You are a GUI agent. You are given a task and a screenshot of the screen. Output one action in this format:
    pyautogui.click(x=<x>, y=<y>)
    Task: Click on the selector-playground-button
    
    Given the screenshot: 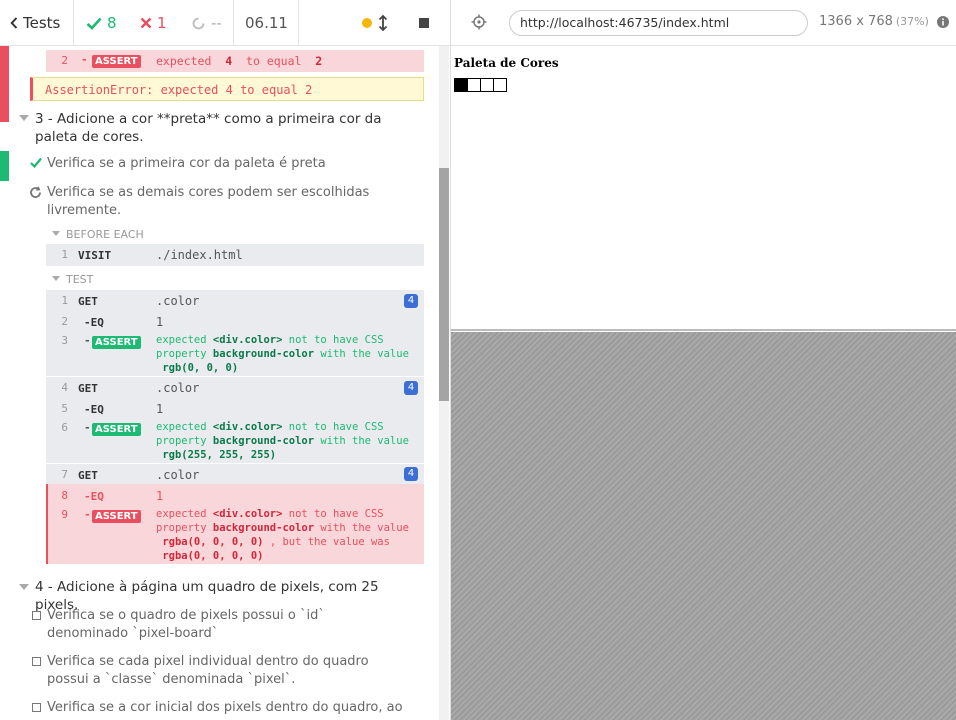 What is the action you would take?
    pyautogui.click(x=479, y=24)
    